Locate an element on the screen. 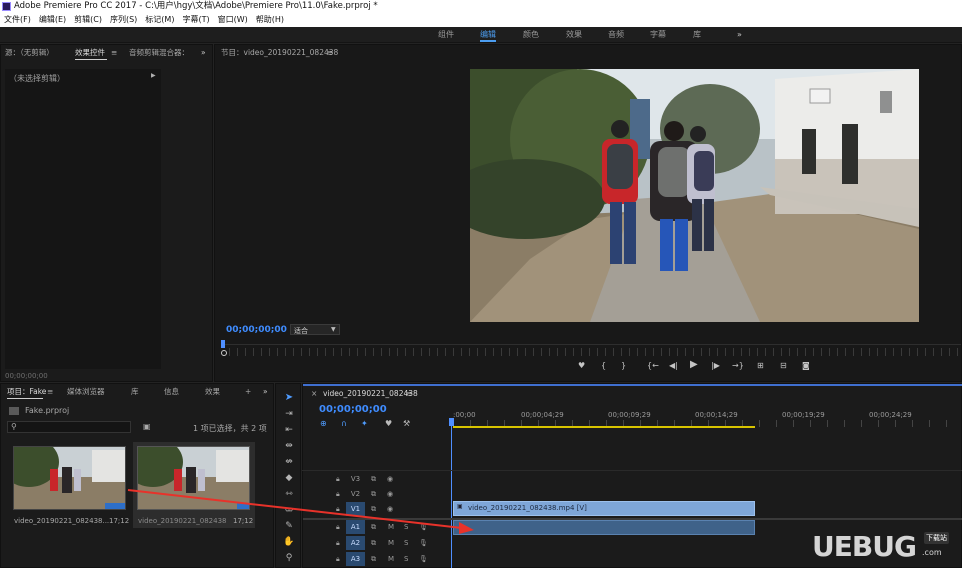  drag-arrow-annotation is located at coordinates (300, 511).